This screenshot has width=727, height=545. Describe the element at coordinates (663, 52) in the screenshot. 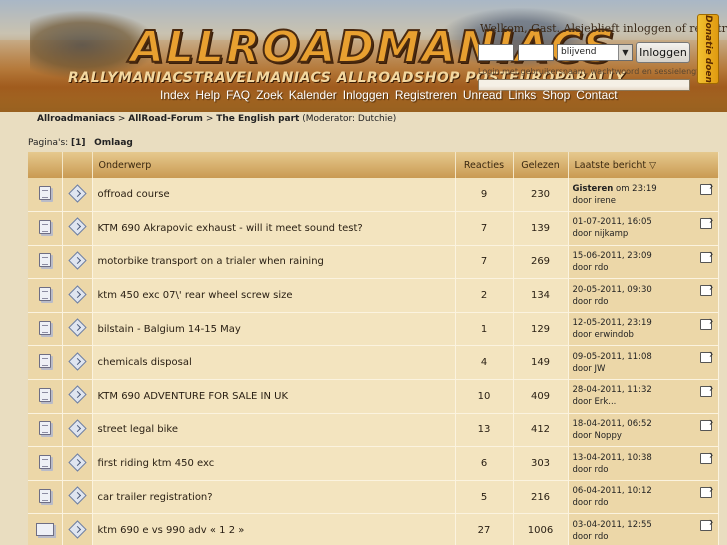

I see `login-button: Inloggen` at that location.